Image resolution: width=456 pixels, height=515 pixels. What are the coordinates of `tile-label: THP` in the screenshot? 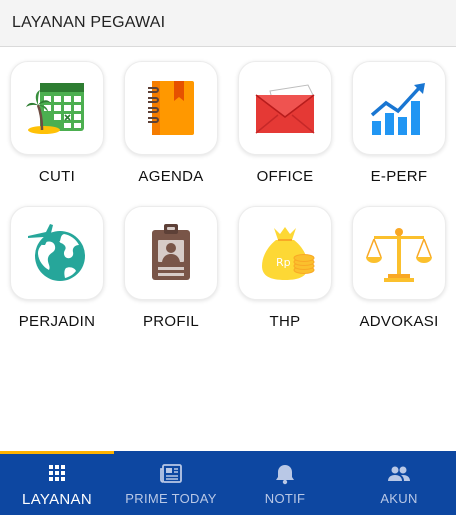 It's located at (285, 321).